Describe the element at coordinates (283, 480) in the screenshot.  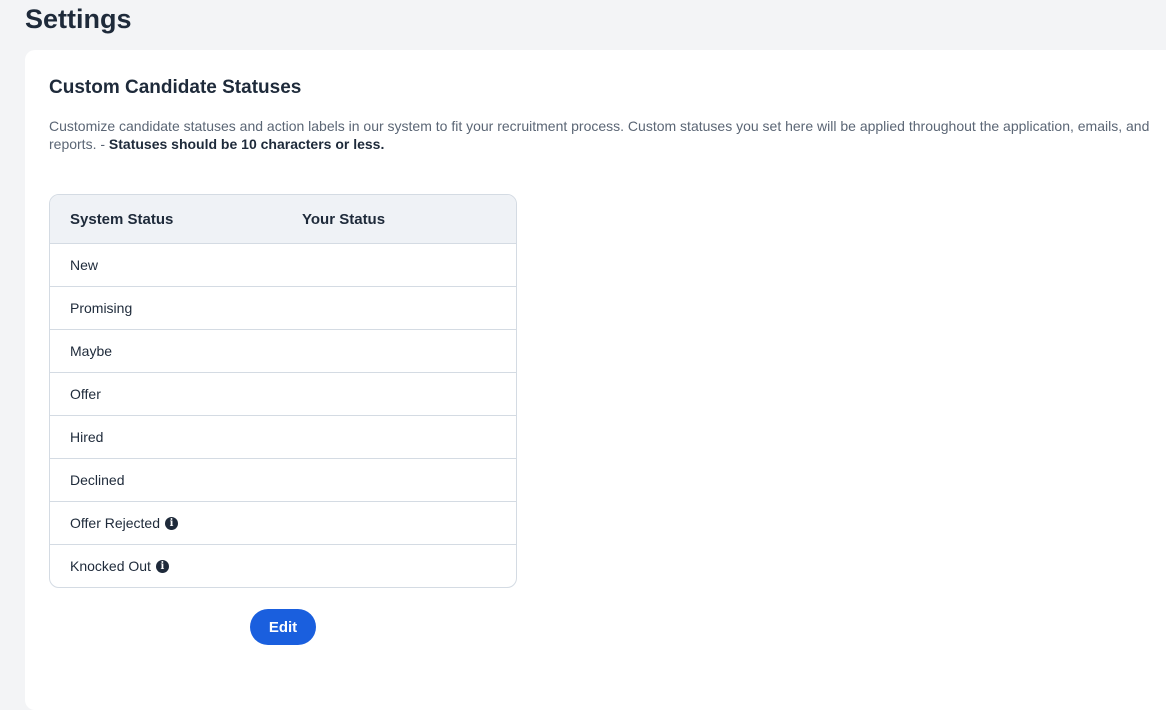
I see `table-row: Declined` at that location.